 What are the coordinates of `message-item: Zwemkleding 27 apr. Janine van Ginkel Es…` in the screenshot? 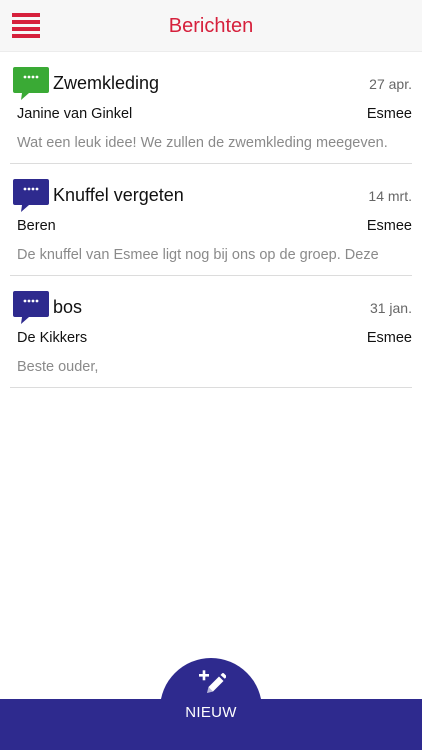 It's located at (211, 108).